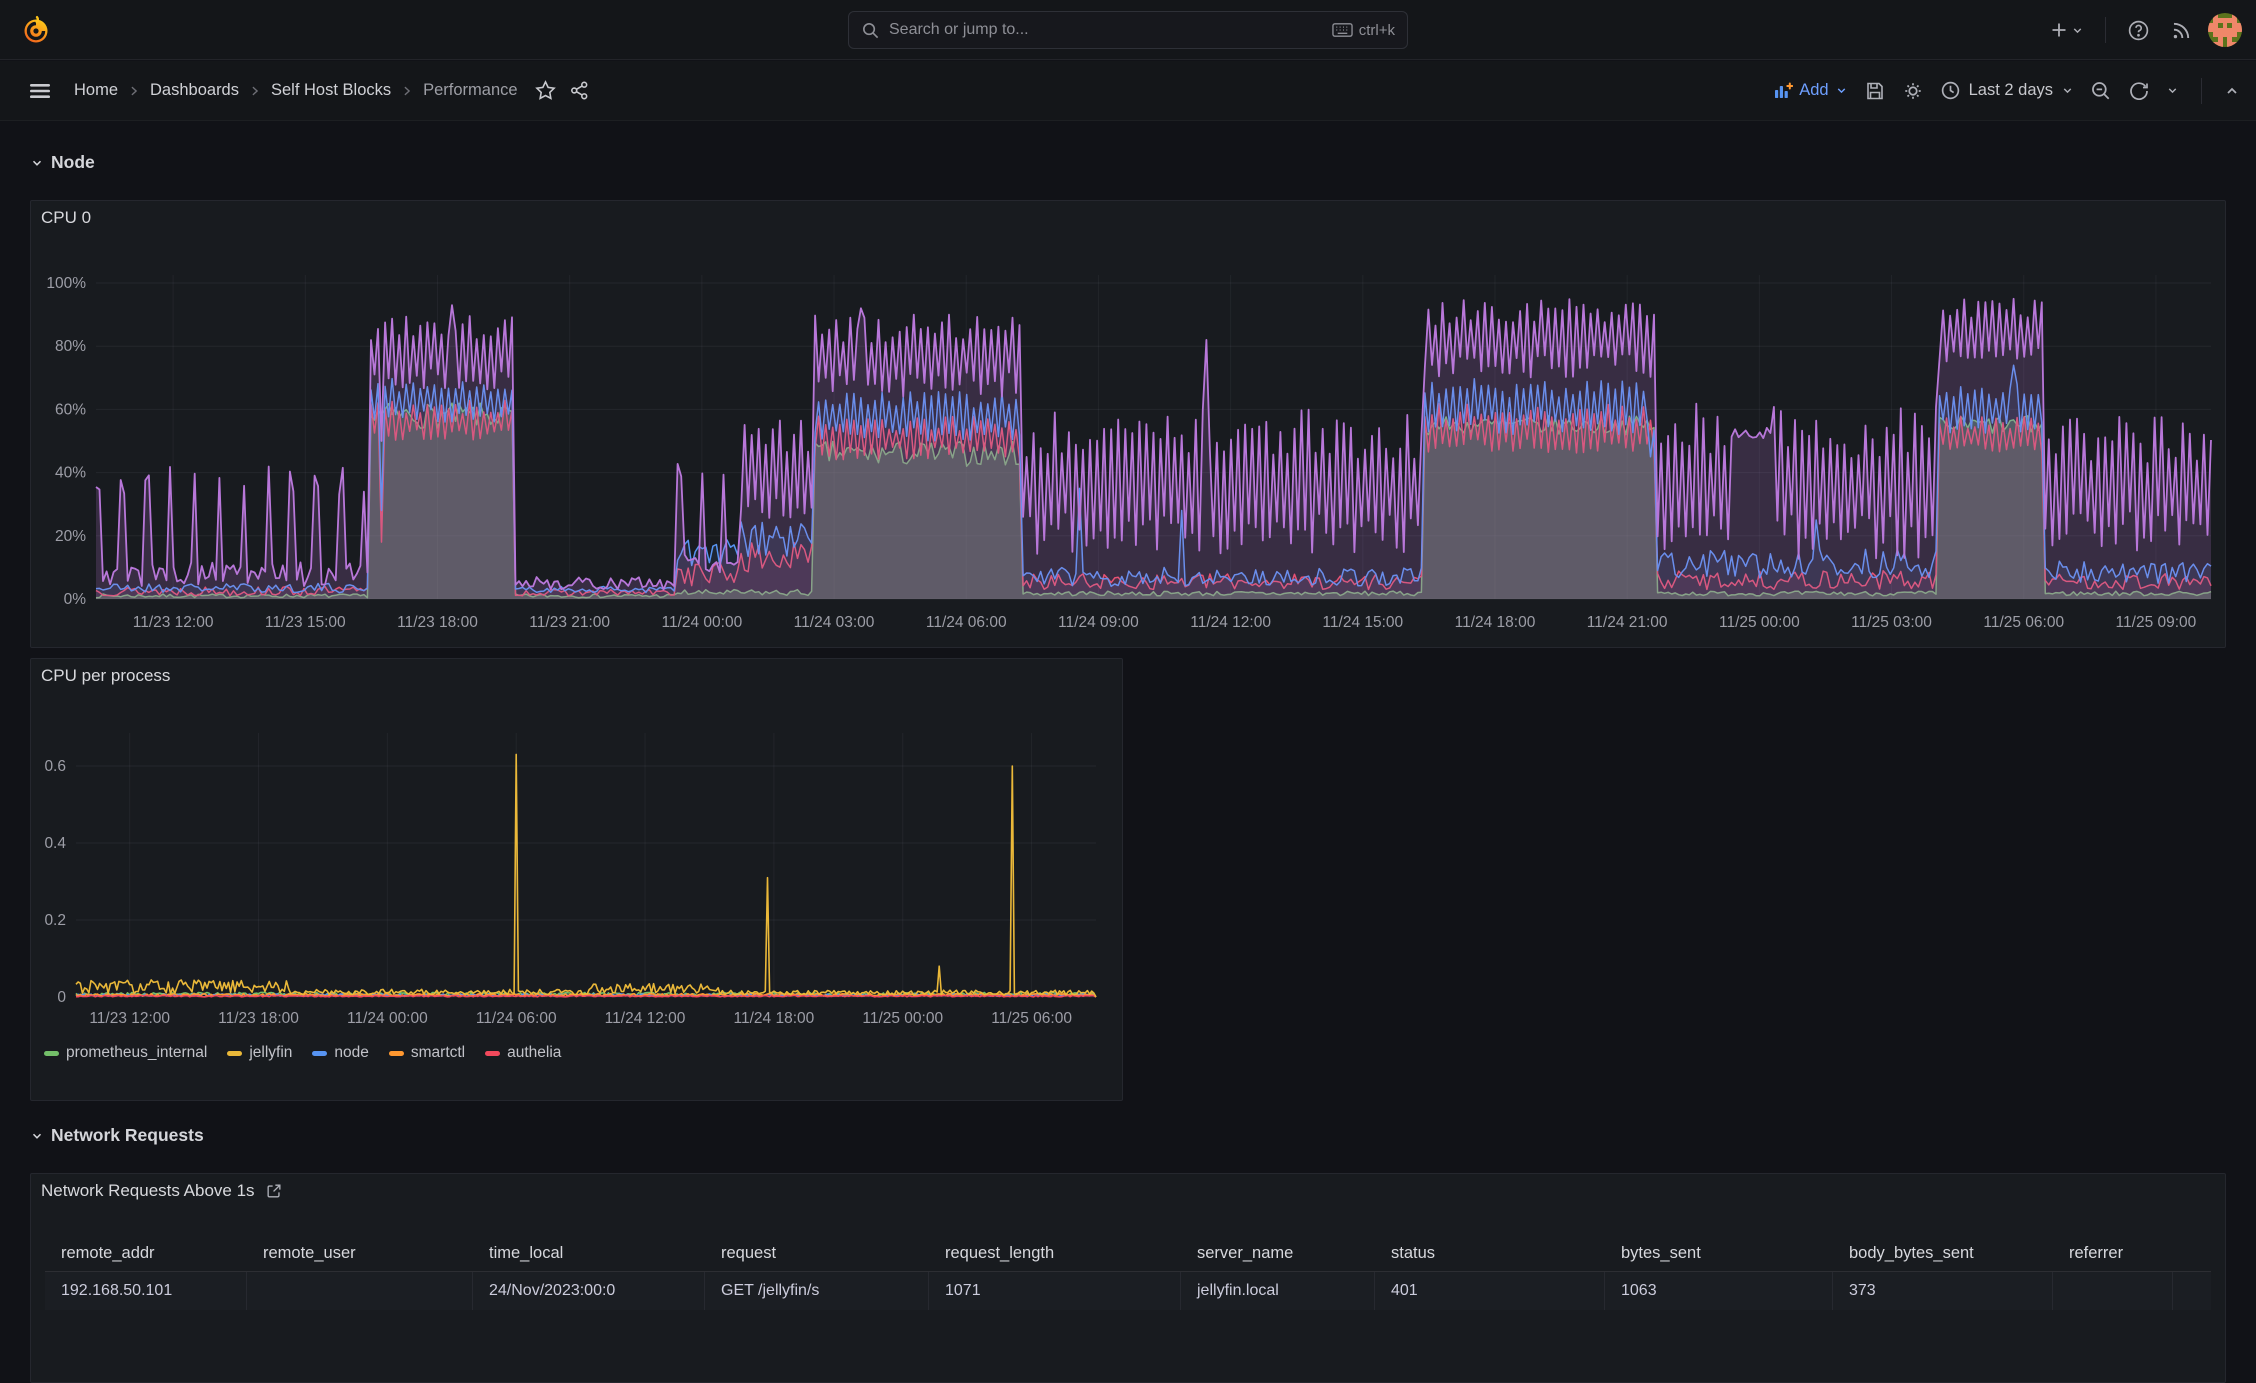 Image resolution: width=2256 pixels, height=1383 pixels. I want to click on table-cell: GET /jellyfin/s, so click(817, 1291).